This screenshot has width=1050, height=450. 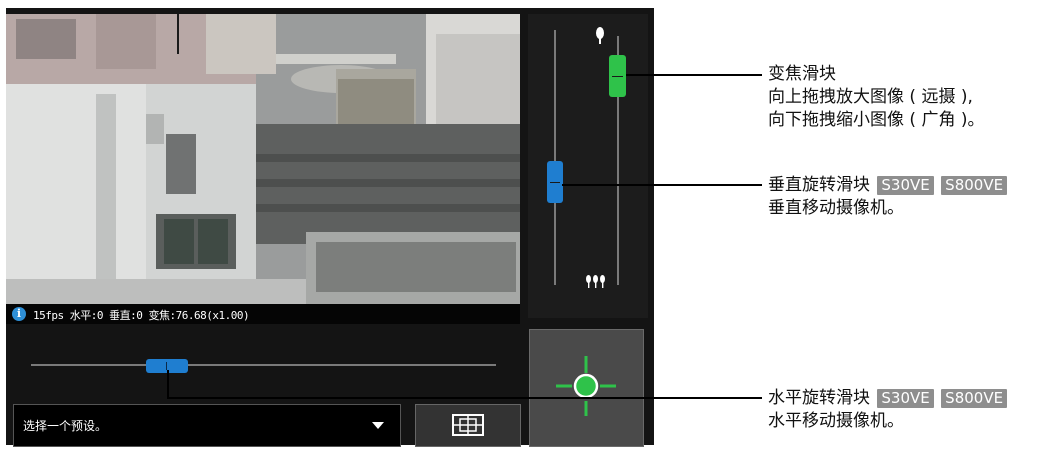 I want to click on tilt-zoom-panel, so click(x=588, y=166).